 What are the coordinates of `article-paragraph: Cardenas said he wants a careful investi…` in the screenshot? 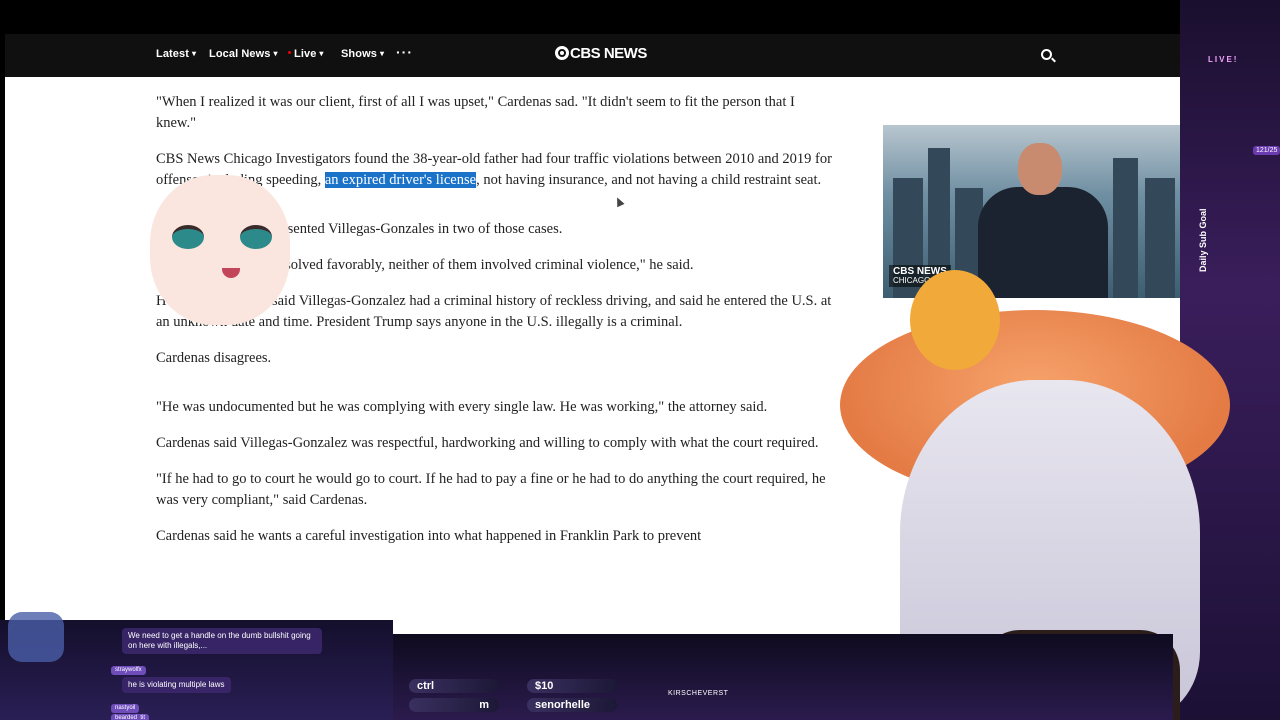 It's located at (429, 536).